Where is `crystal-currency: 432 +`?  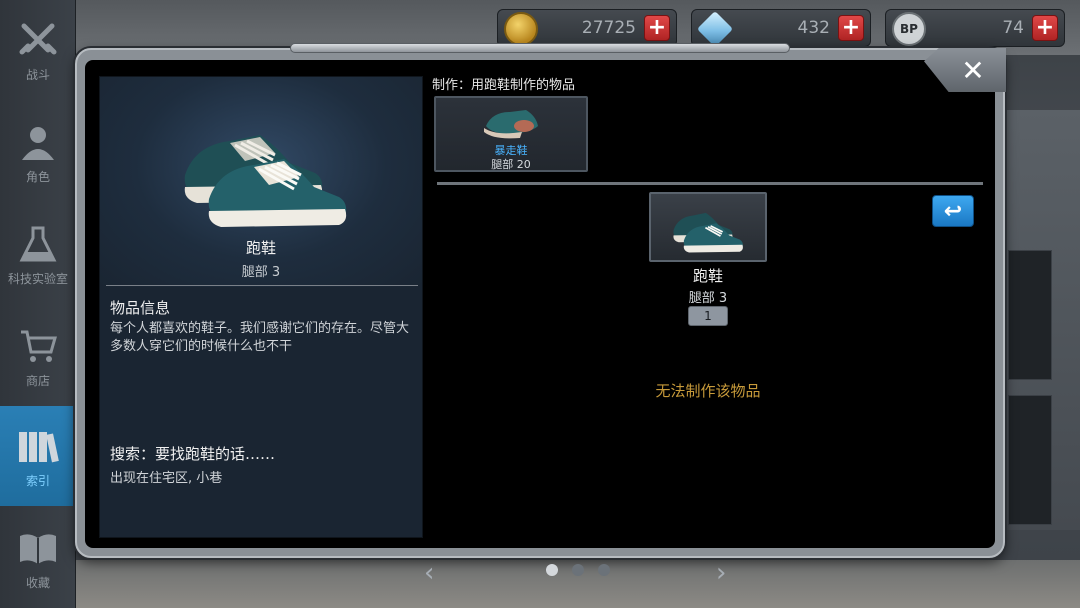
crystal-currency: 432 + is located at coordinates (781, 28).